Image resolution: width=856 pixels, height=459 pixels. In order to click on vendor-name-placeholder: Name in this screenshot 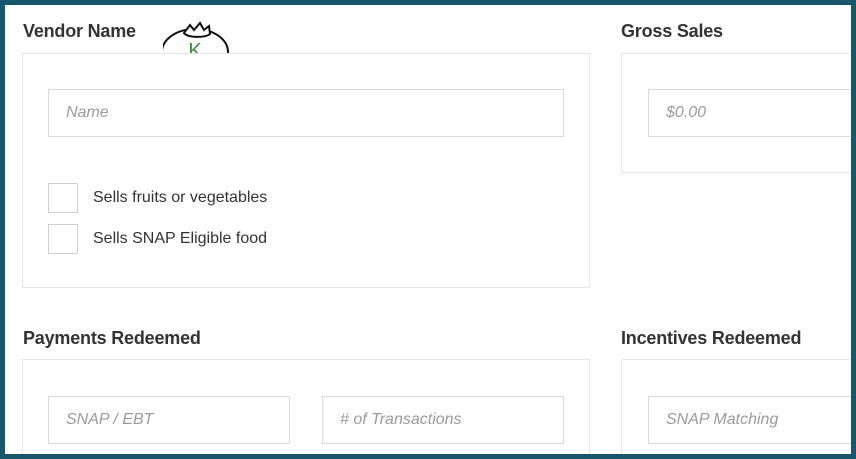, I will do `click(87, 112)`.